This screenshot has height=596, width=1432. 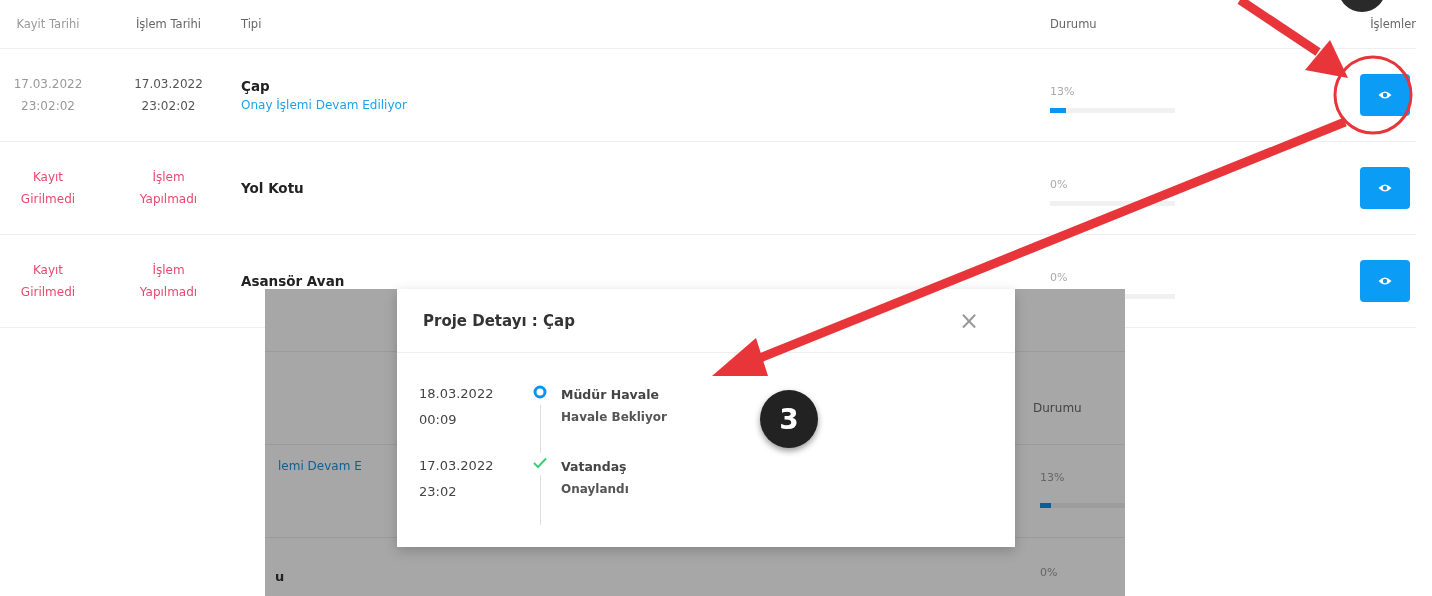 I want to click on status-text: lemi Devam E, so click(x=320, y=466).